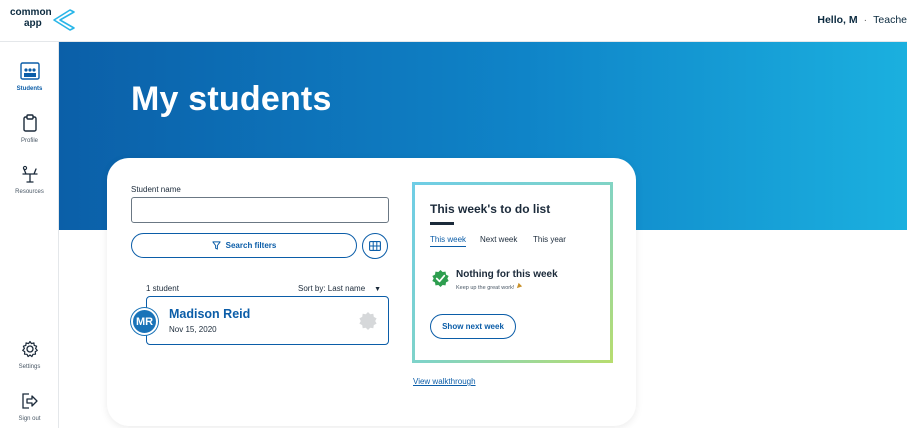 This screenshot has width=907, height=428. What do you see at coordinates (453, 21) in the screenshot?
I see `top-bar: common app Hello, M · Teache` at bounding box center [453, 21].